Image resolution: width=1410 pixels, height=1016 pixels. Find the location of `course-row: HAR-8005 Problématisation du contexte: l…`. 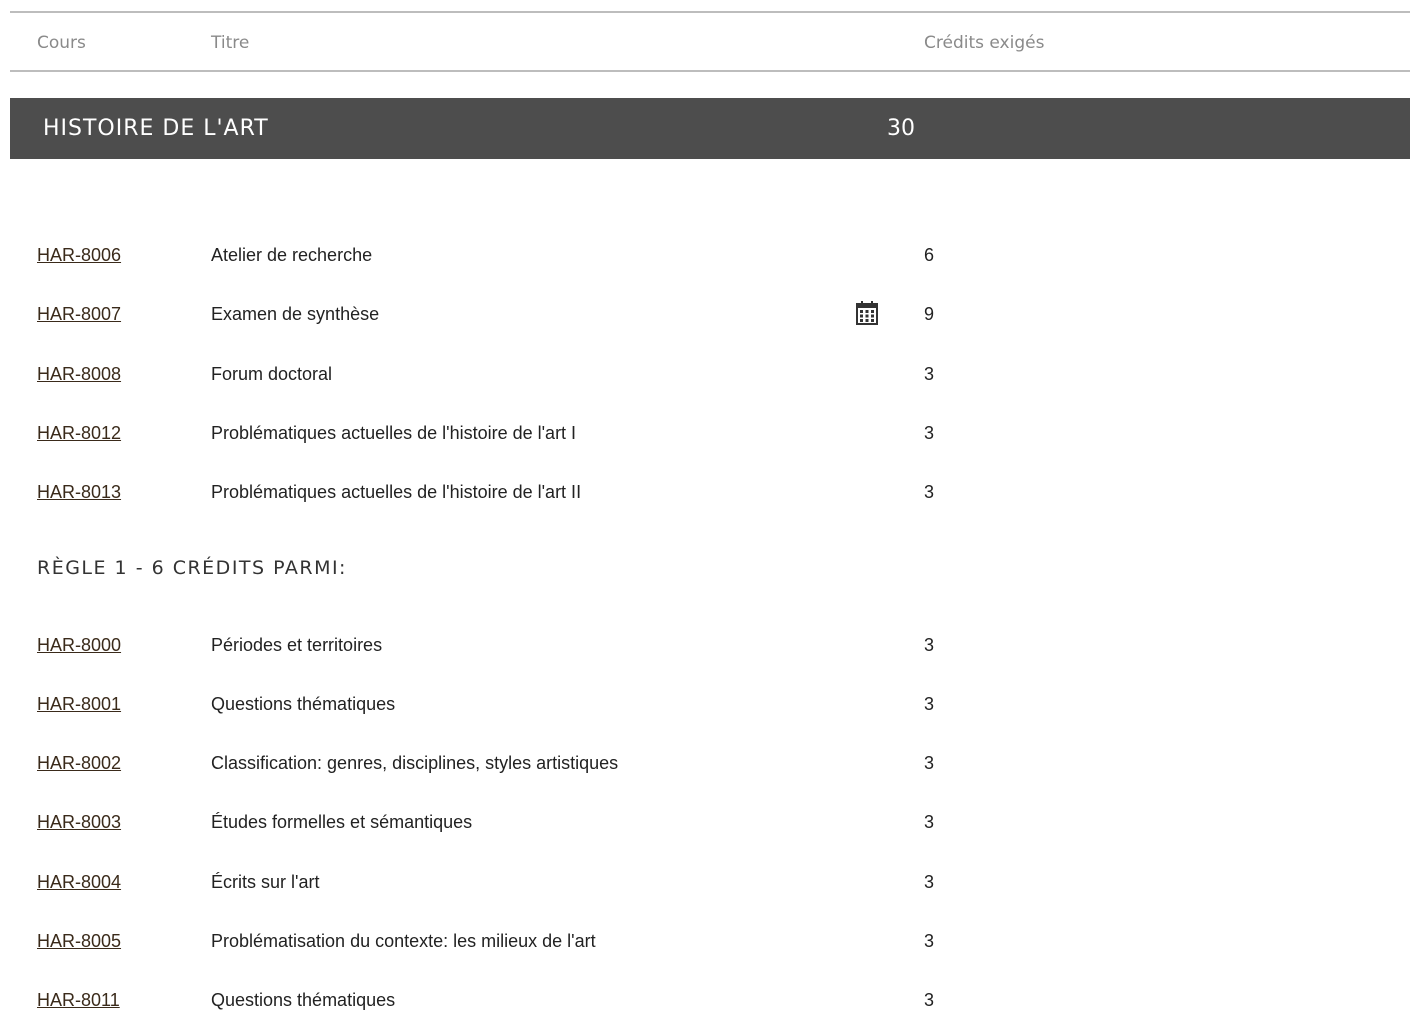

course-row: HAR-8005 Problématisation du contexte: l… is located at coordinates (705, 942).